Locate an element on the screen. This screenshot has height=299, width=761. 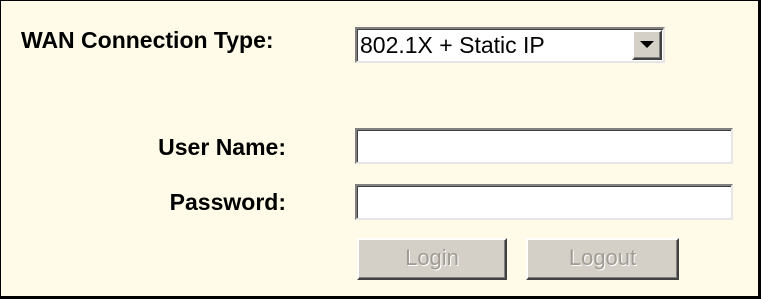
logout-button: Logout is located at coordinates (602, 259).